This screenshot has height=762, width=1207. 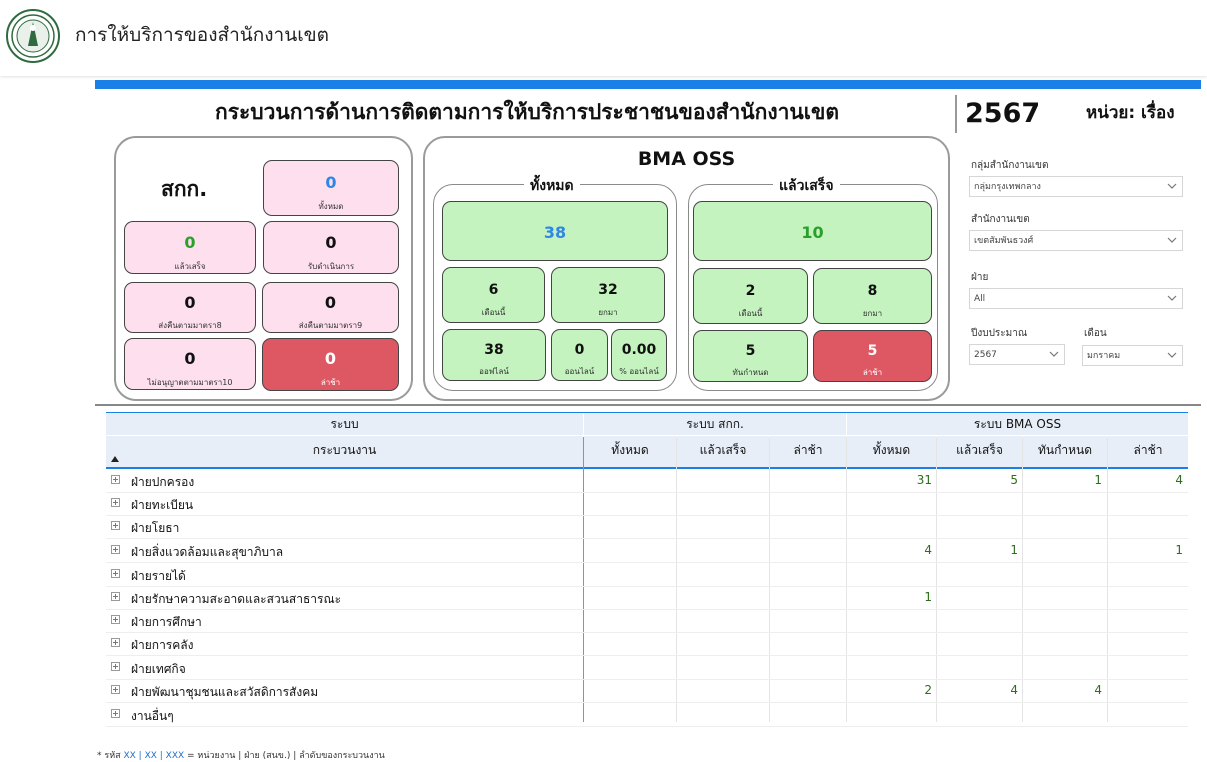 I want to click on oss-all-carried-card: 32 ยกมา, so click(x=608, y=295).